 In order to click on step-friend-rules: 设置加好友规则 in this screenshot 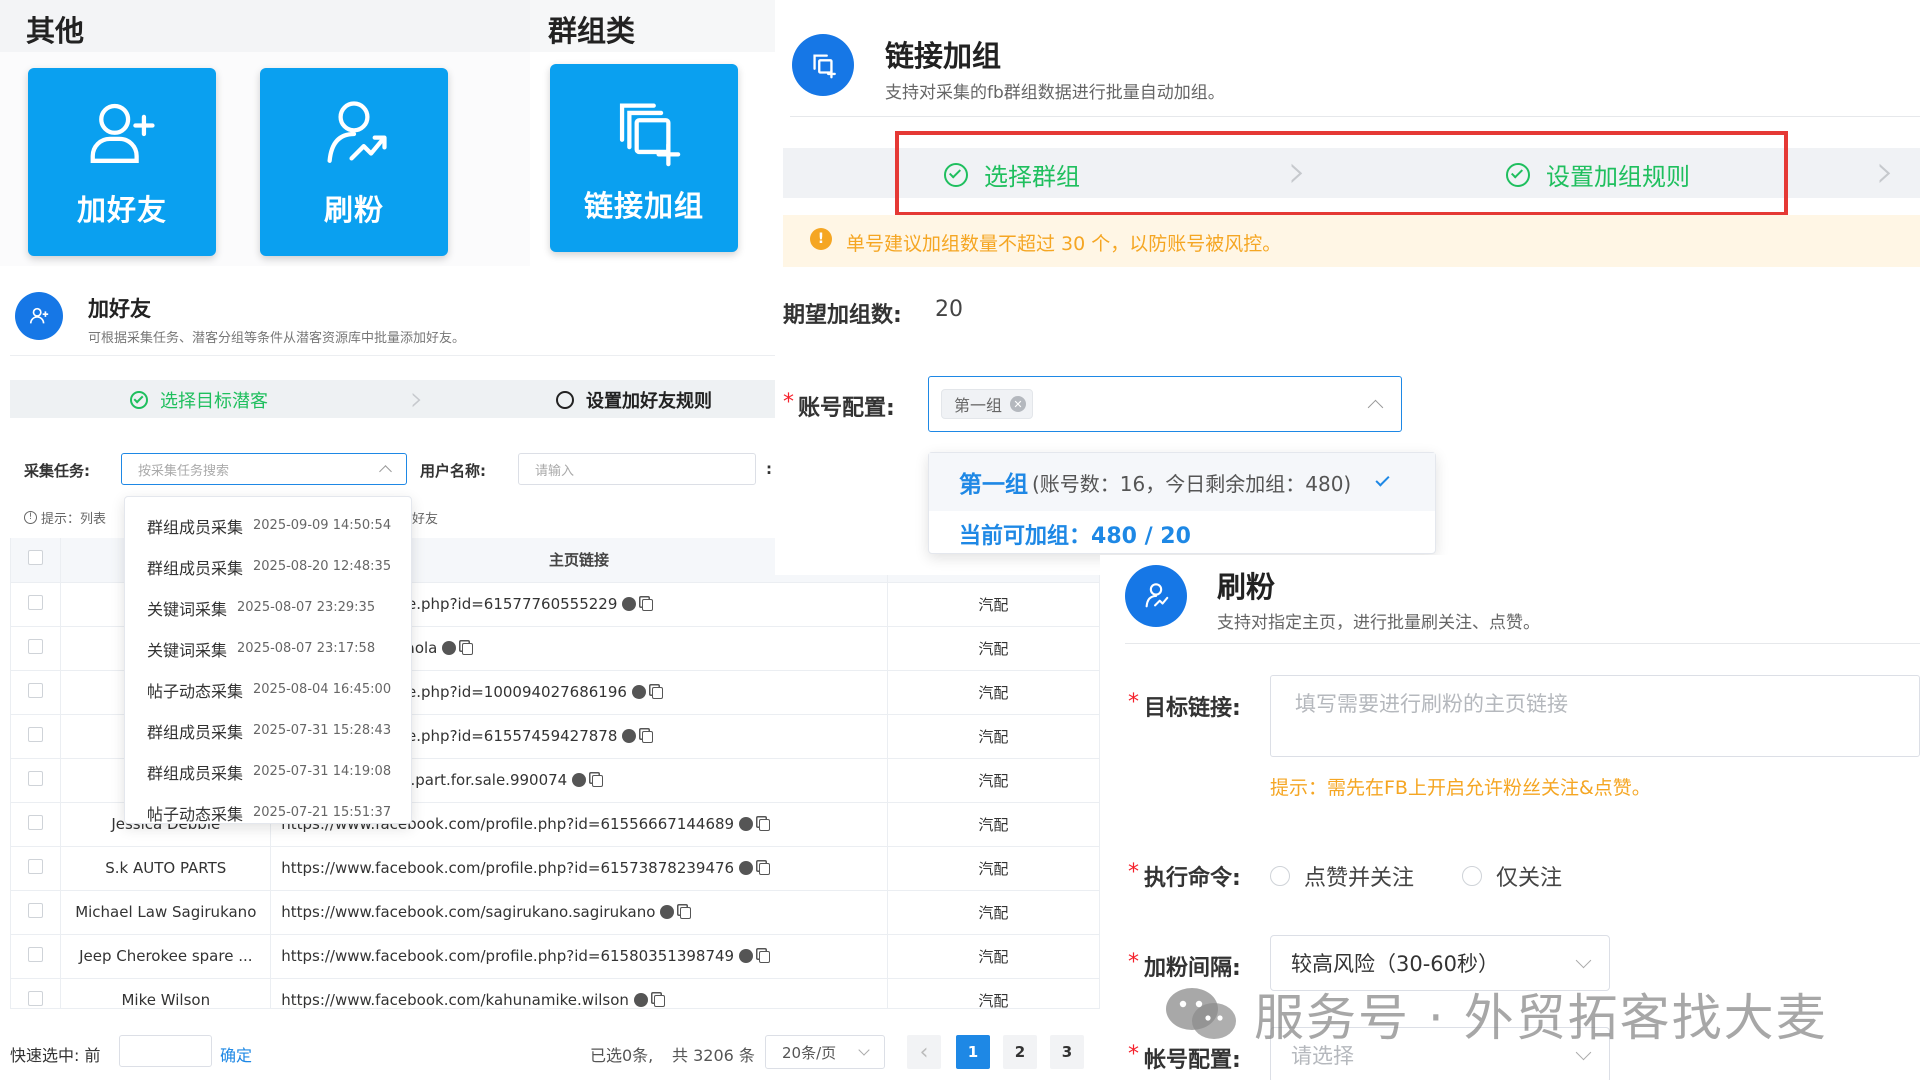, I will do `click(634, 400)`.